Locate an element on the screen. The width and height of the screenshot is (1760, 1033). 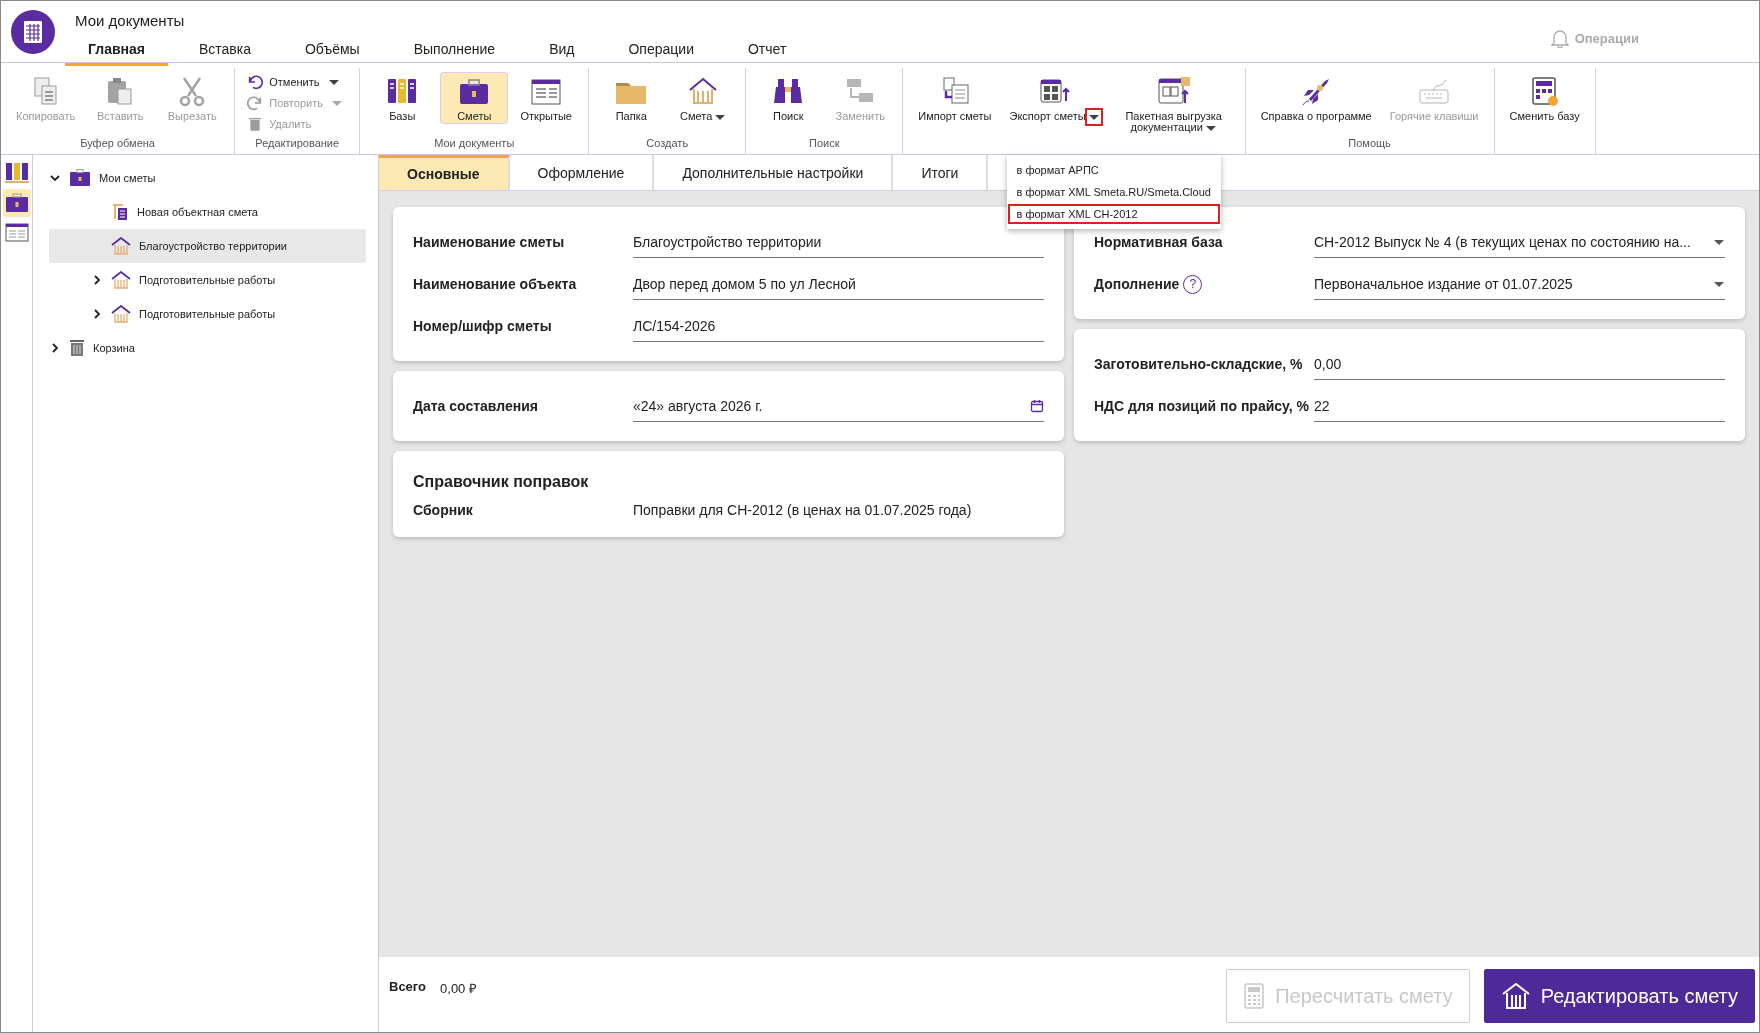
redo-icon is located at coordinates (255, 103).